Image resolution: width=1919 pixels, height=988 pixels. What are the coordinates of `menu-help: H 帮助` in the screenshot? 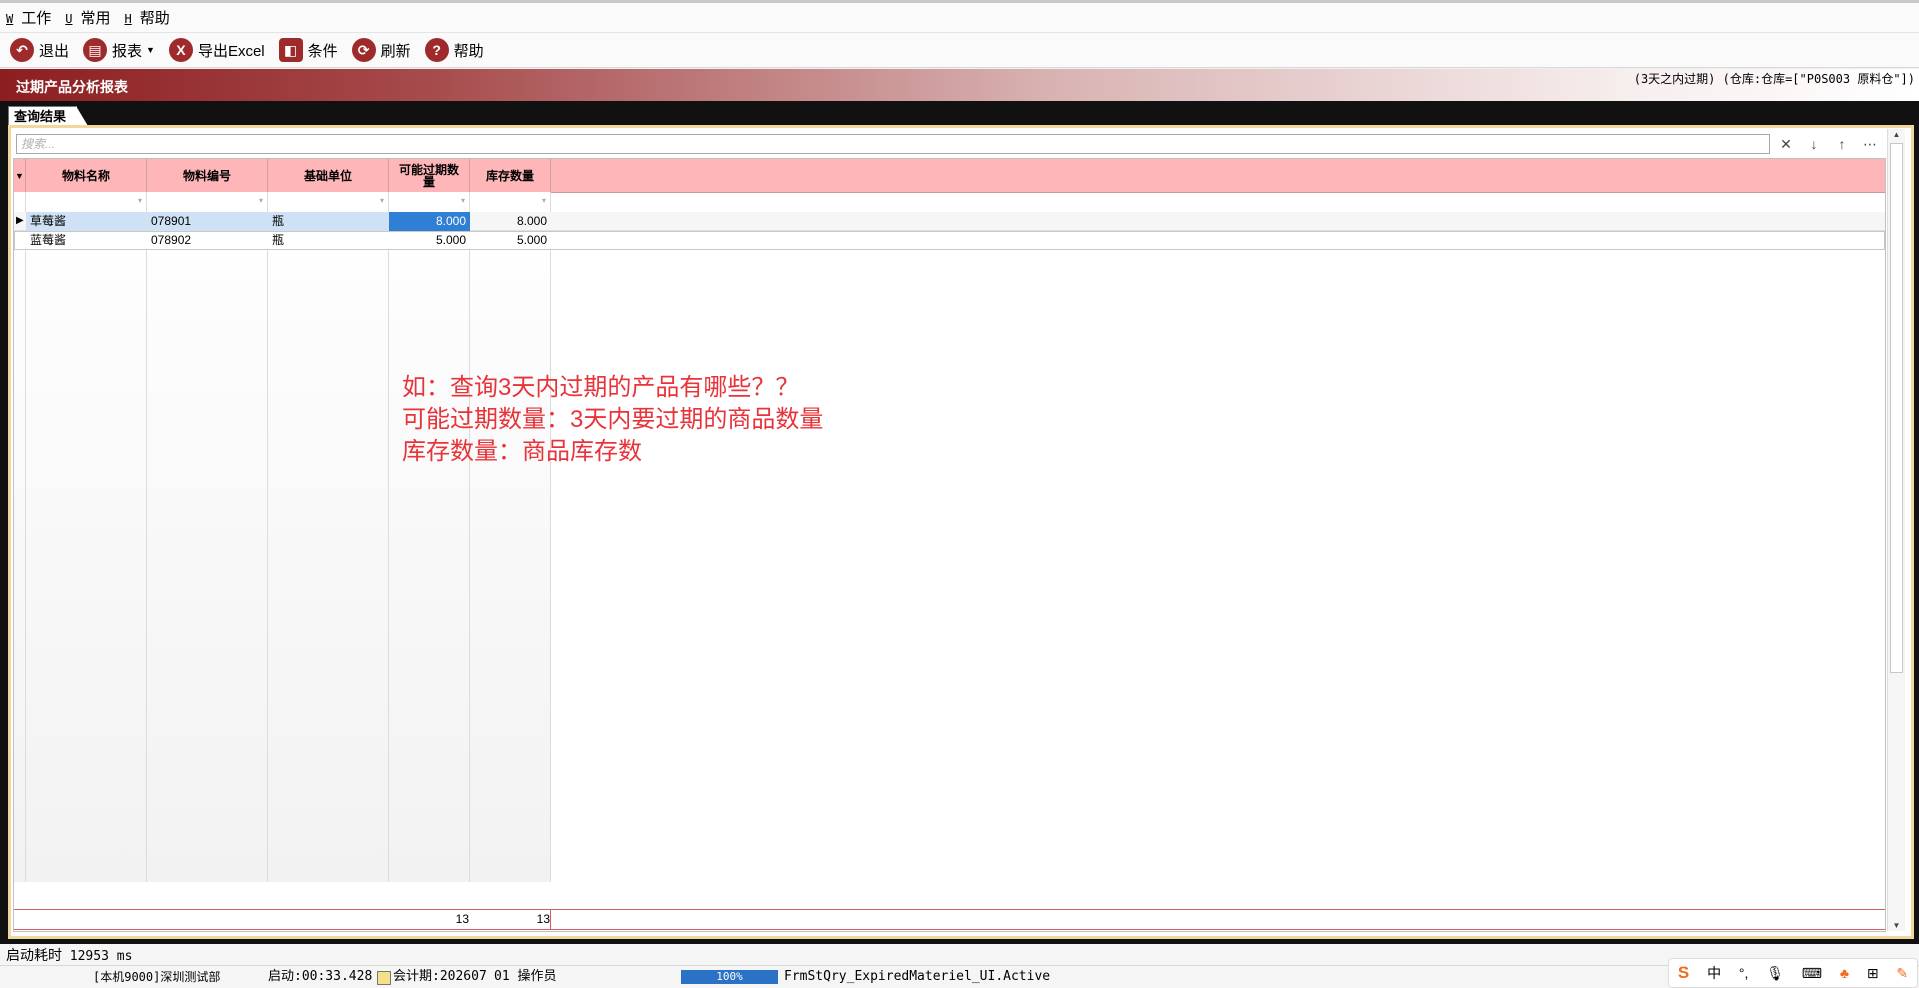 It's located at (147, 17).